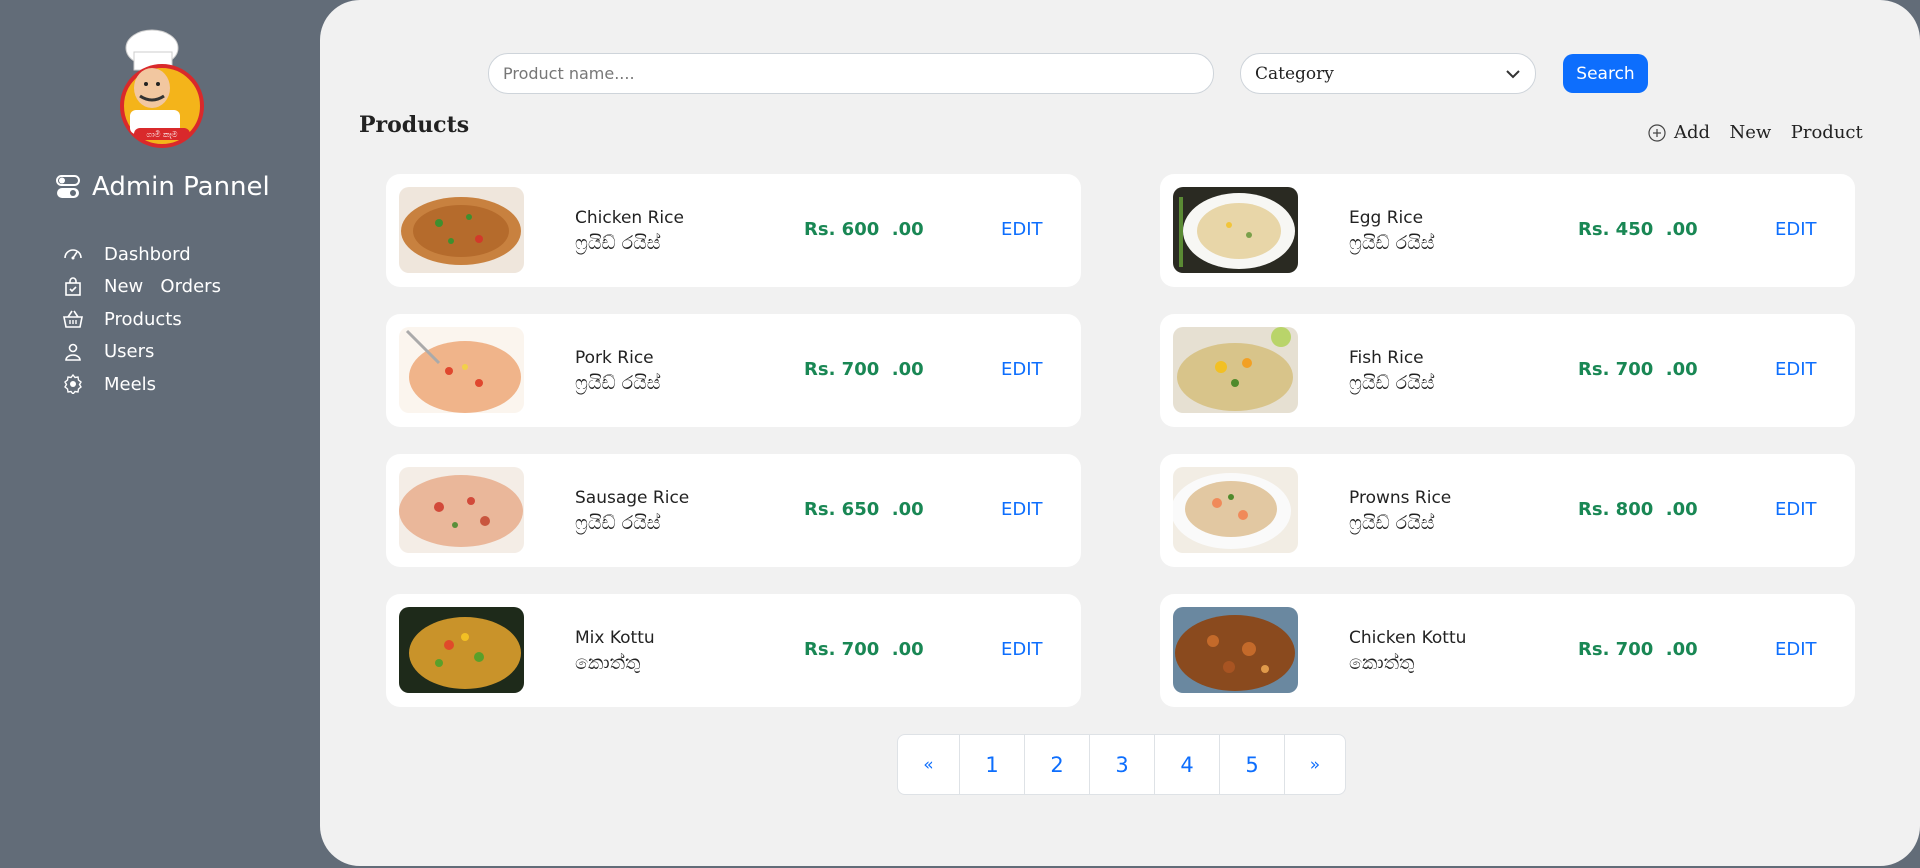 This screenshot has width=1920, height=868. I want to click on product-name: Sausage Rice, so click(632, 498).